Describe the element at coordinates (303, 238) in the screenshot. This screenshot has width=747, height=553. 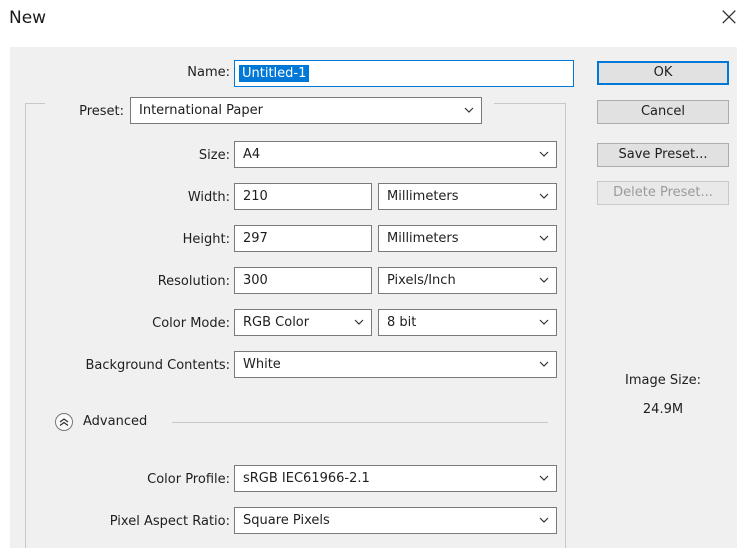
I see `height-field: 297` at that location.